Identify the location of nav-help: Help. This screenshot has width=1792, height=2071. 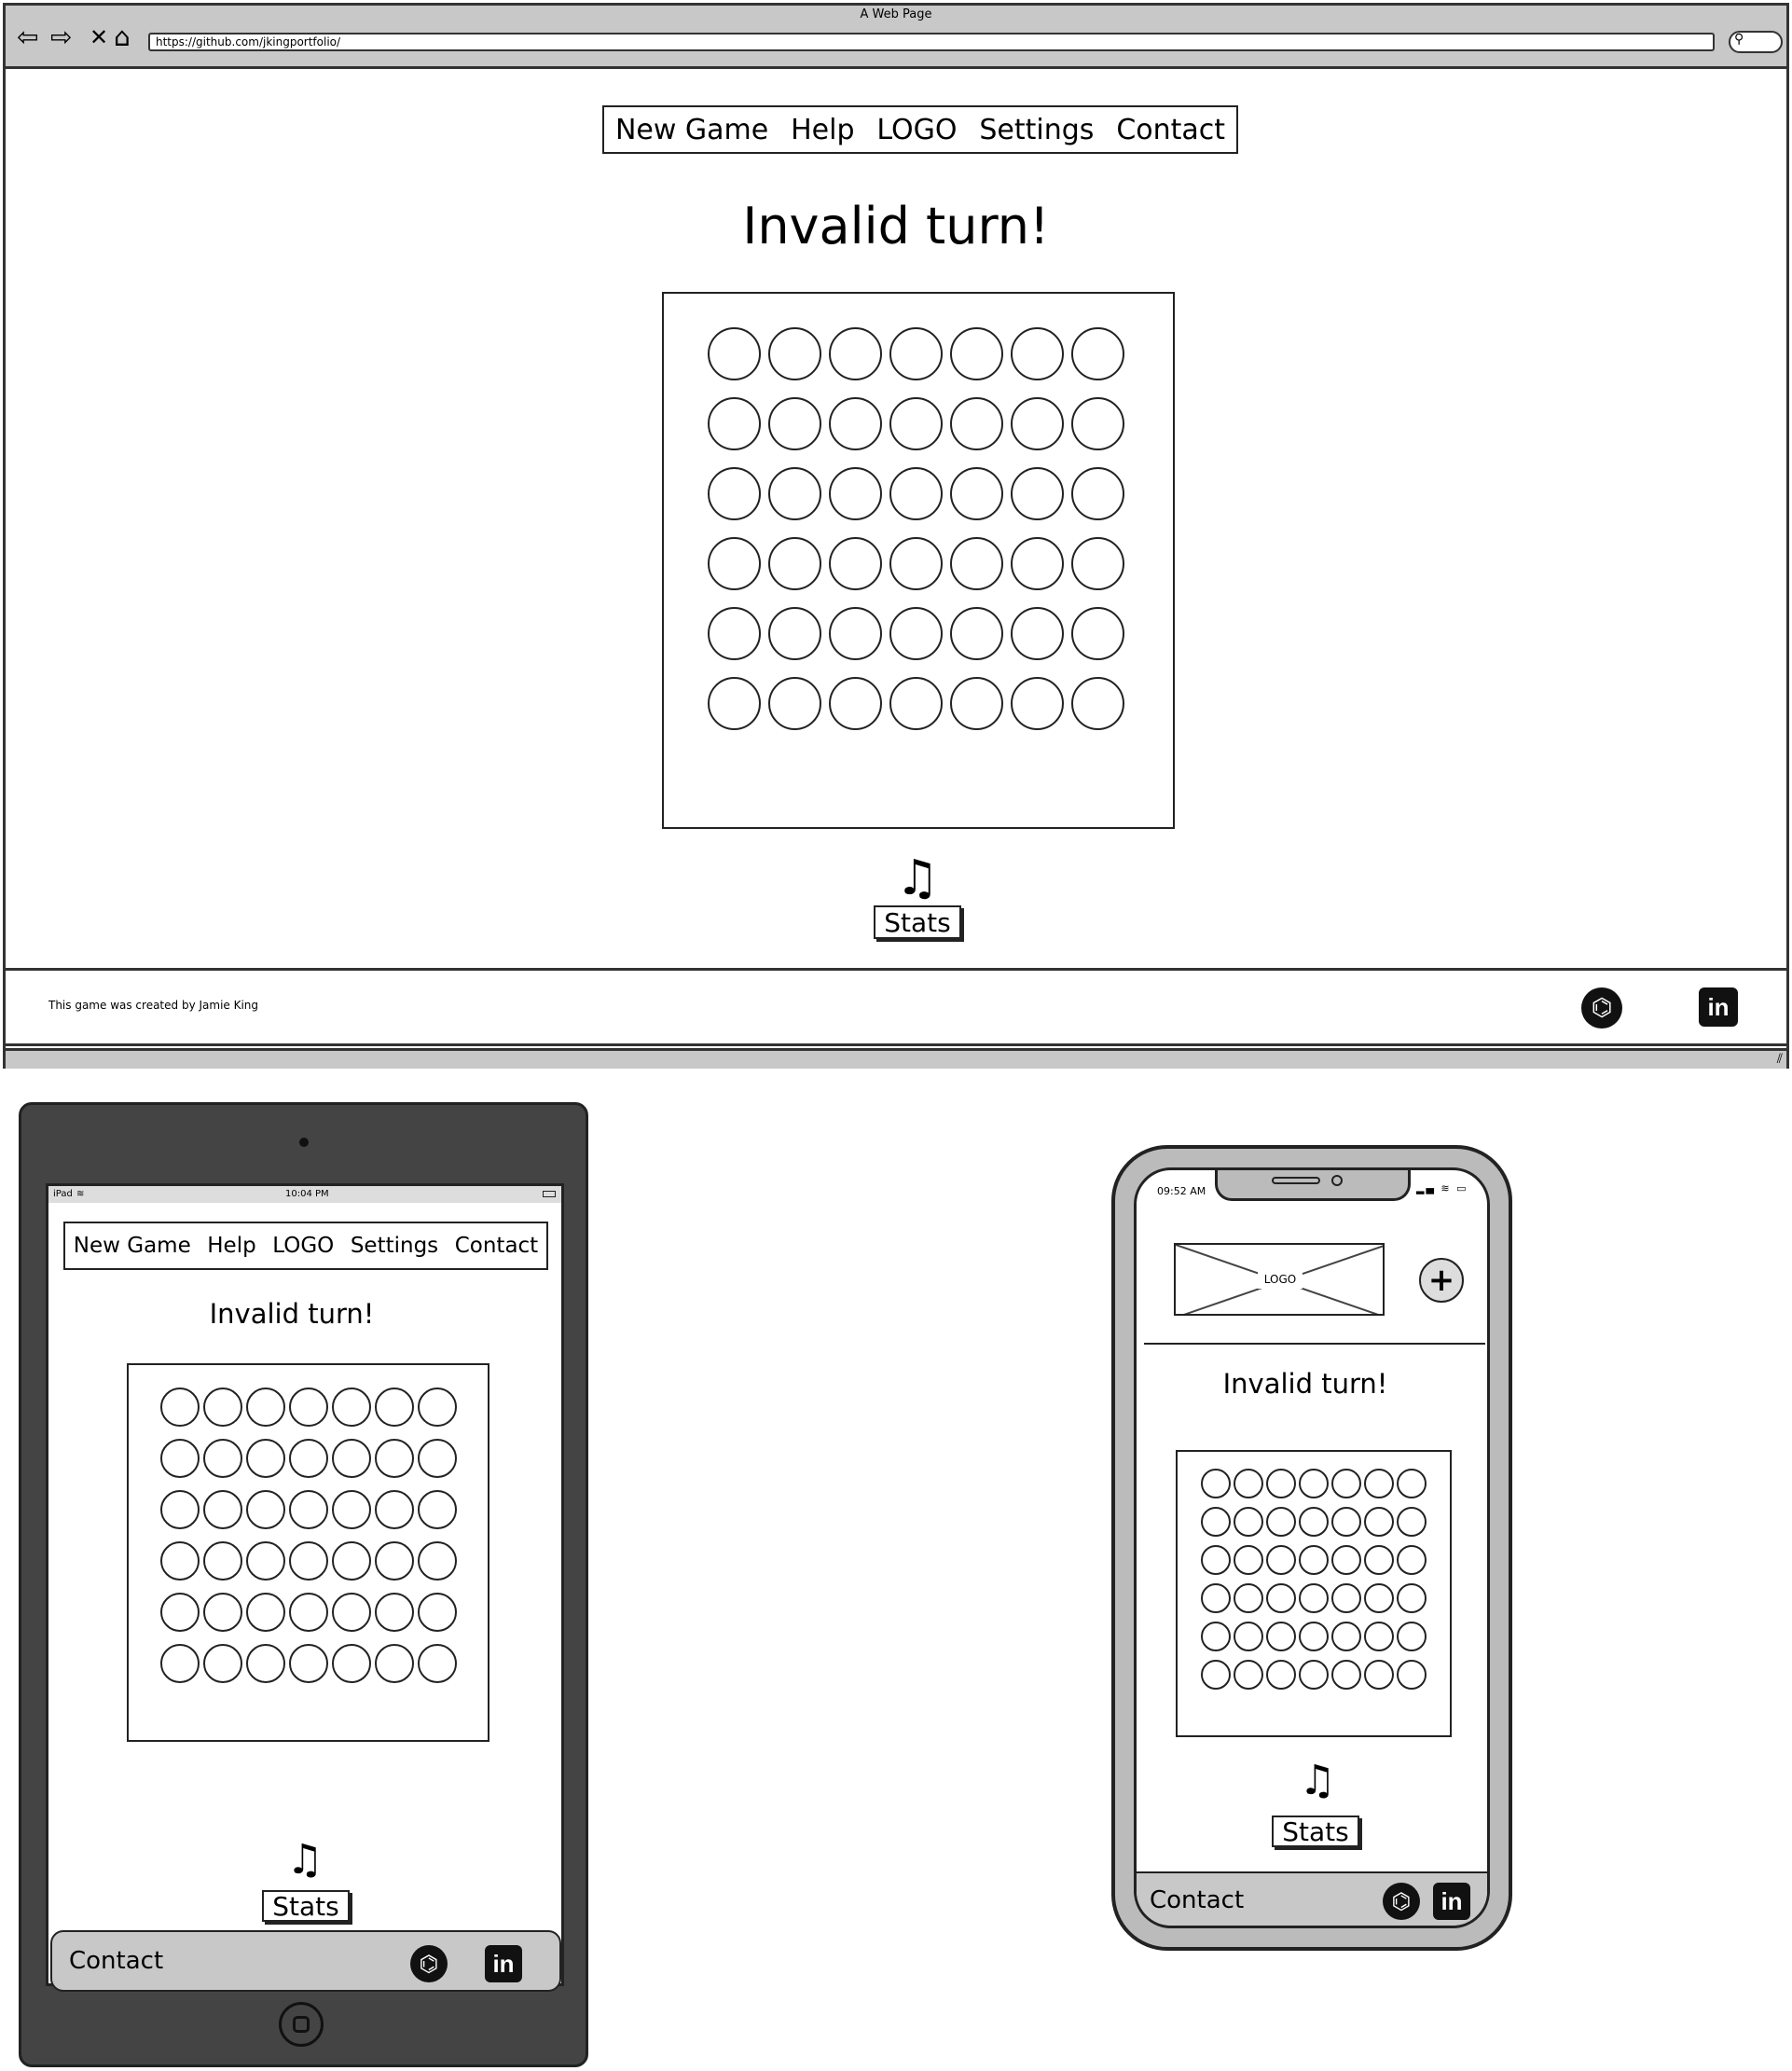
(822, 130).